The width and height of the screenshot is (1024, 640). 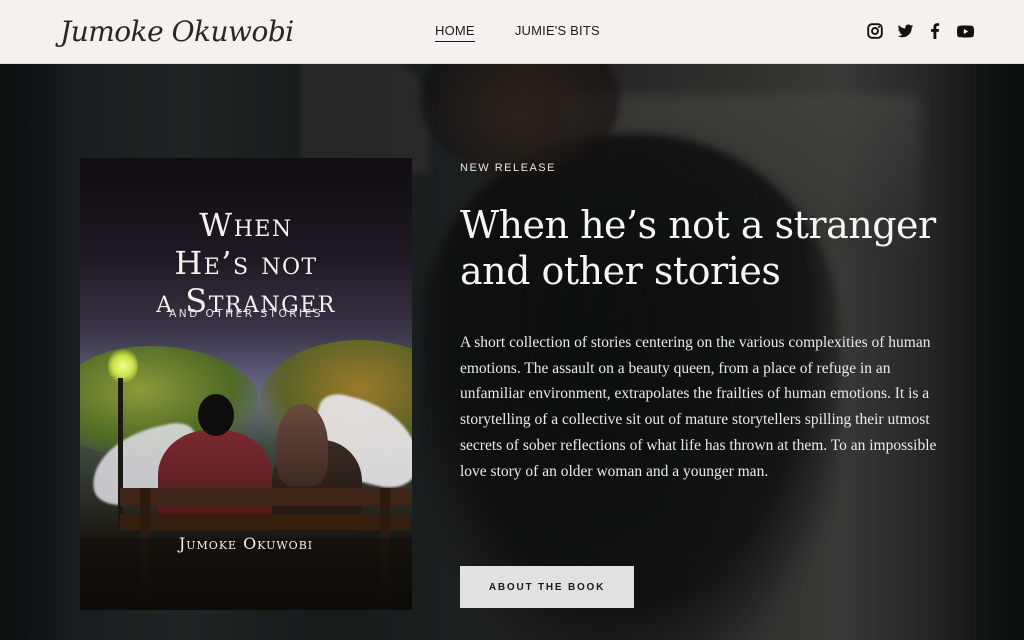 What do you see at coordinates (216, 415) in the screenshot?
I see `cover-man-head` at bounding box center [216, 415].